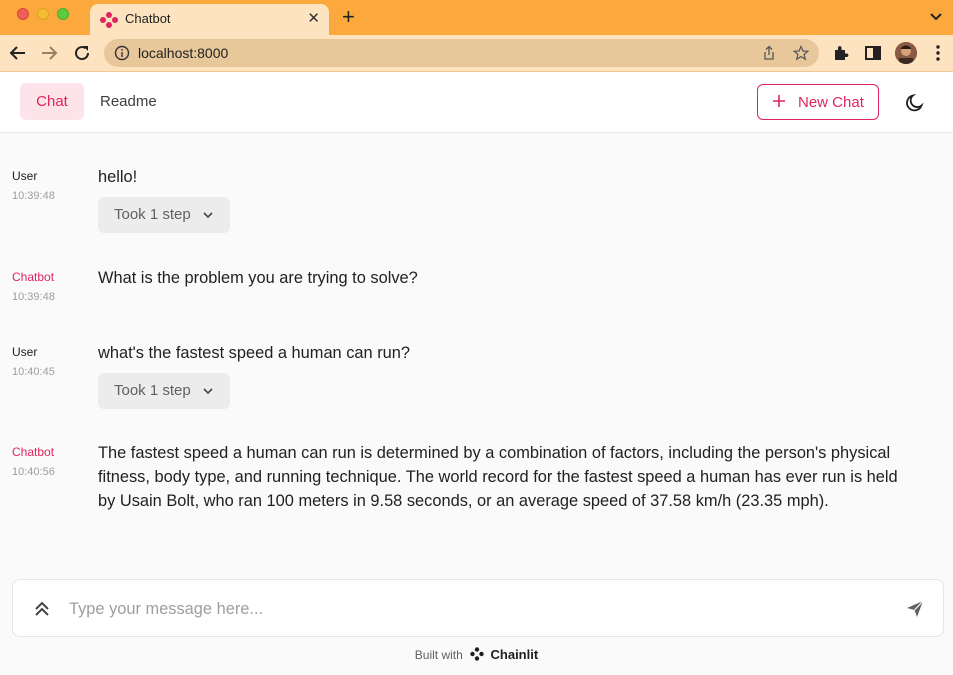 This screenshot has width=953, height=675. I want to click on address-bar: localhost:8000, so click(461, 53).